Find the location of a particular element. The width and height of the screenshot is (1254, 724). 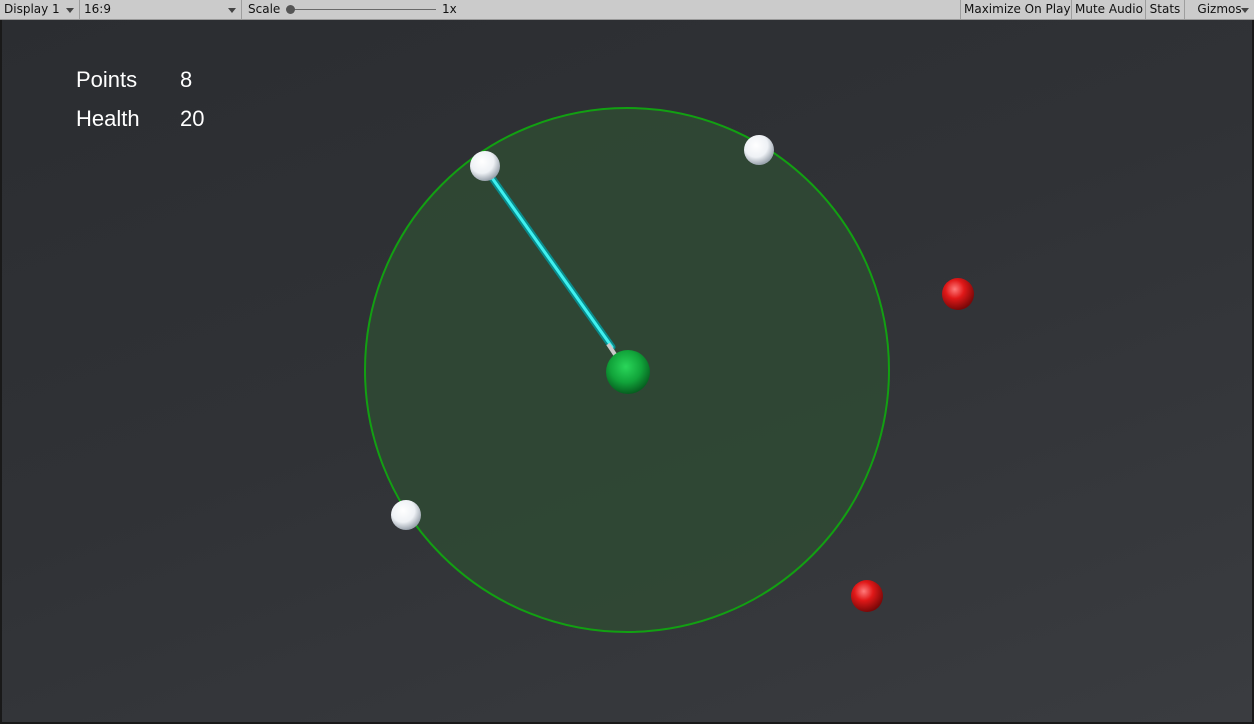

points-value: 8 is located at coordinates (186, 79).